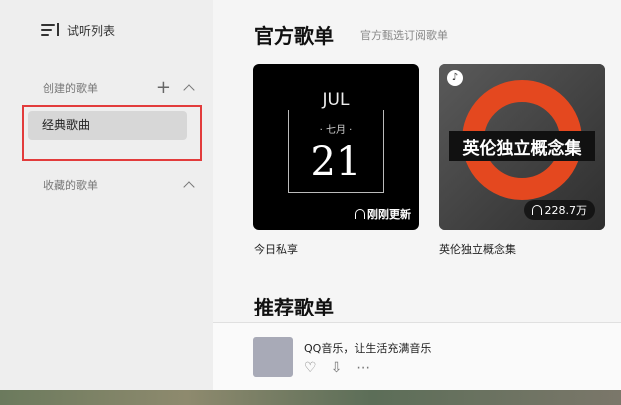 This screenshot has width=621, height=405. Describe the element at coordinates (70, 185) in the screenshot. I see `collected-playlists-label: 收藏的歌单` at that location.